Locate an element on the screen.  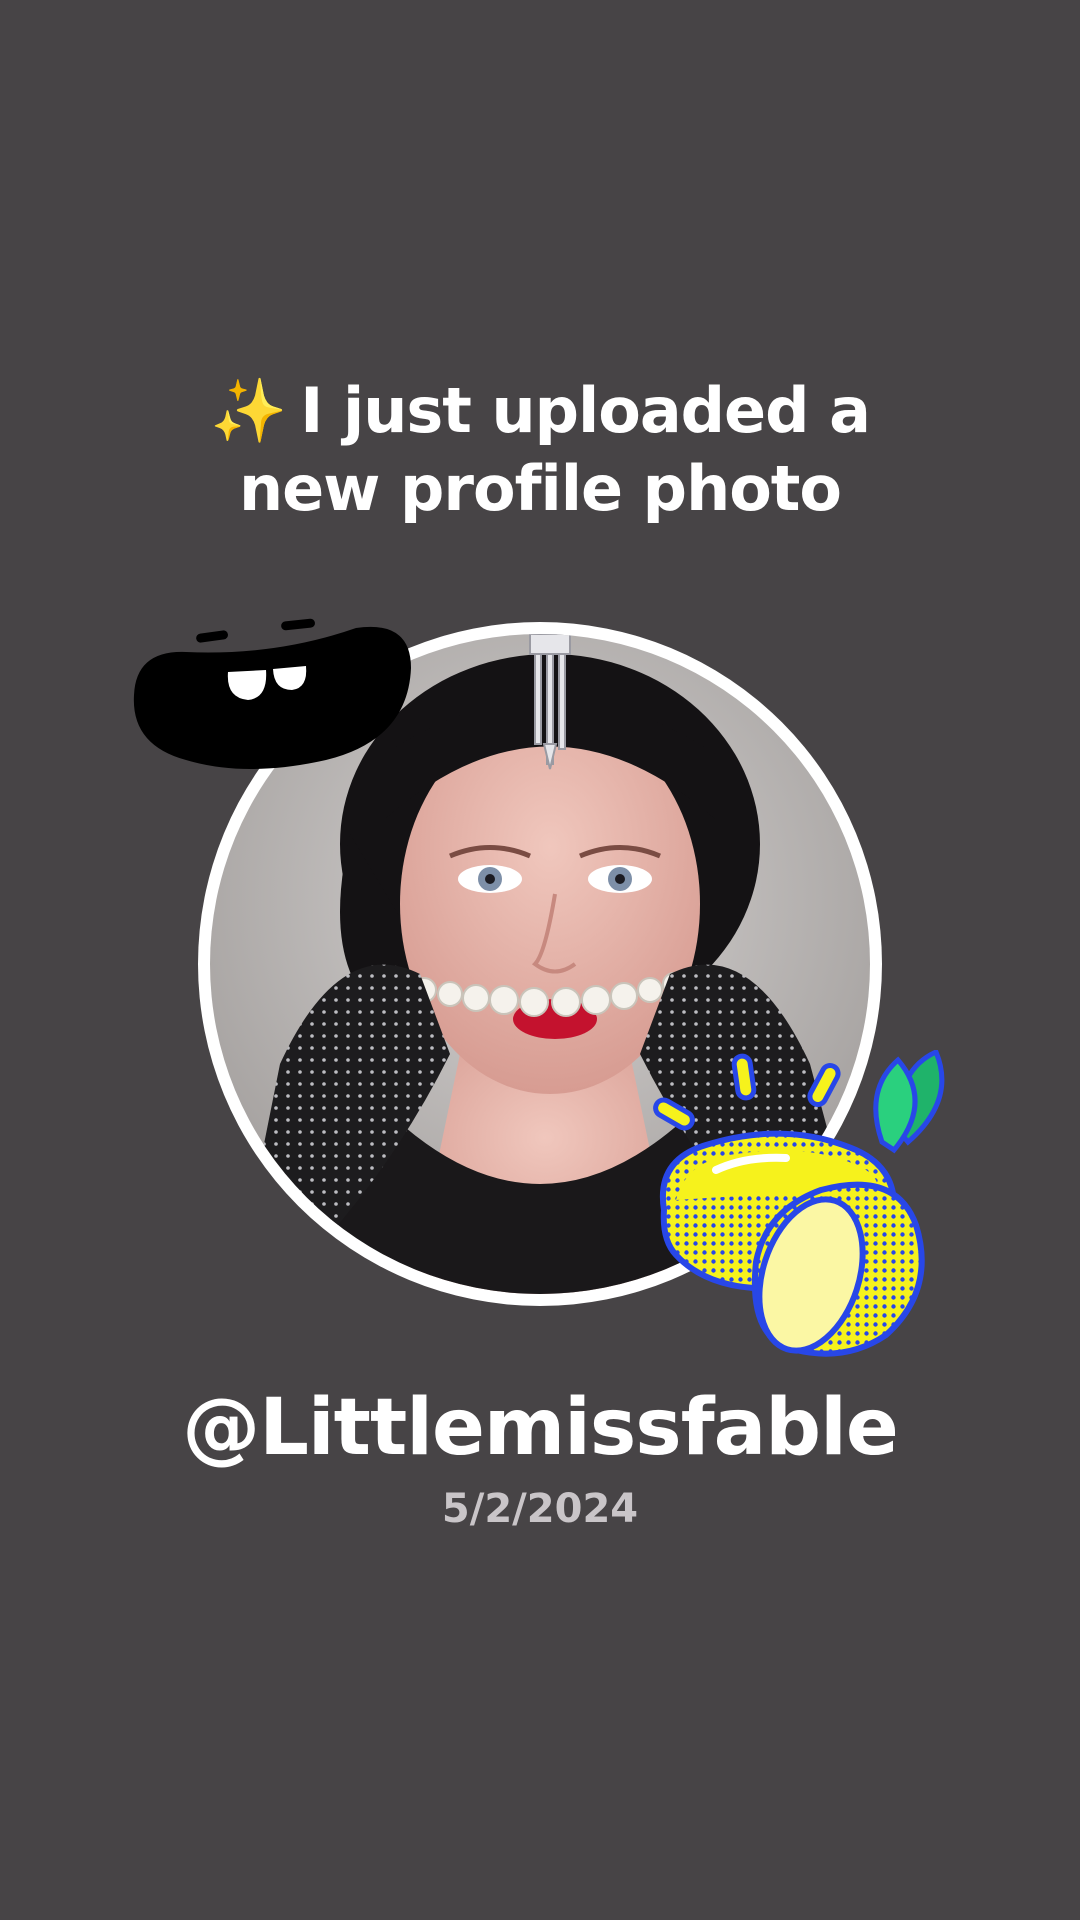
headline-text: I just uploaded a new profile photo is located at coordinates (554, 449).